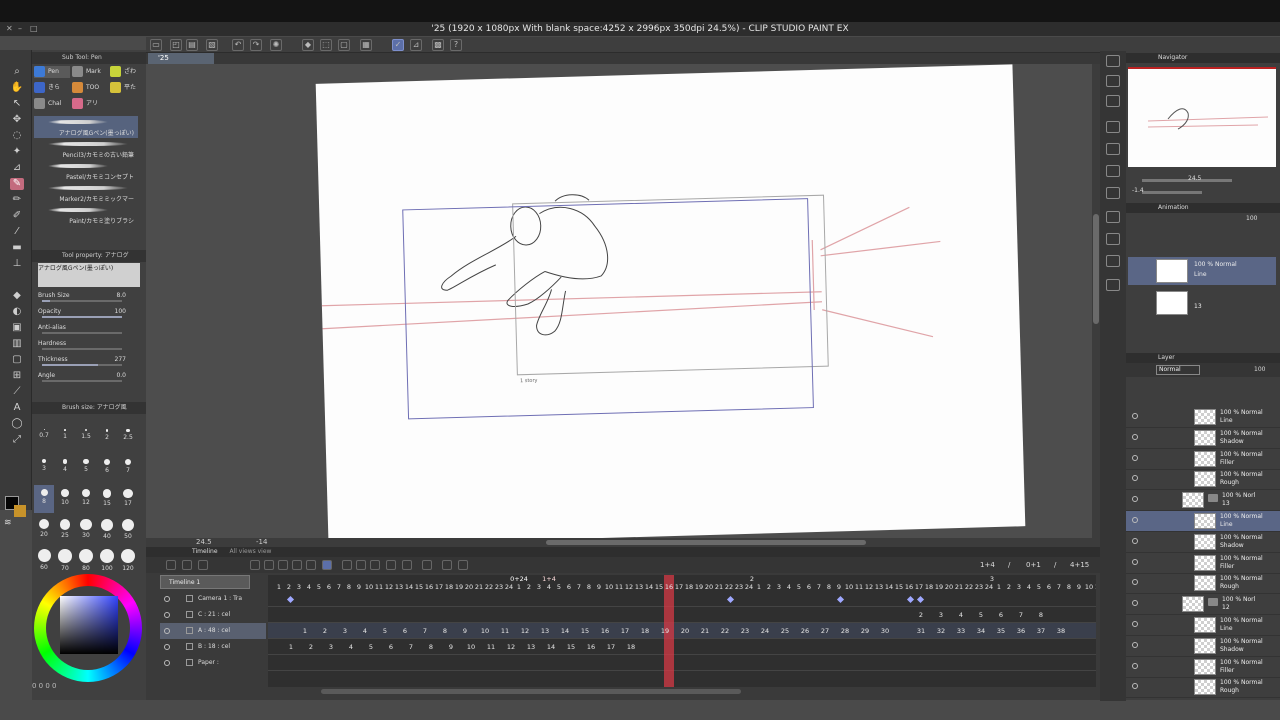 This screenshot has width=1280, height=720. What do you see at coordinates (885, 631) in the screenshot?
I see `cel-number: 30` at bounding box center [885, 631].